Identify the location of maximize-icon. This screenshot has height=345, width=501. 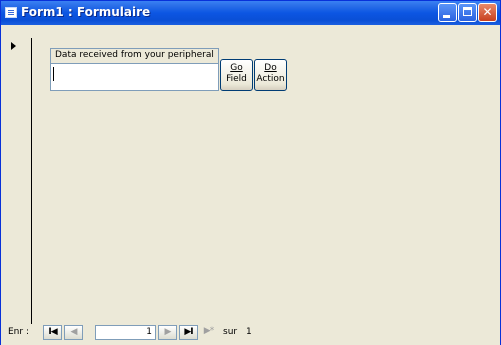
(467, 11).